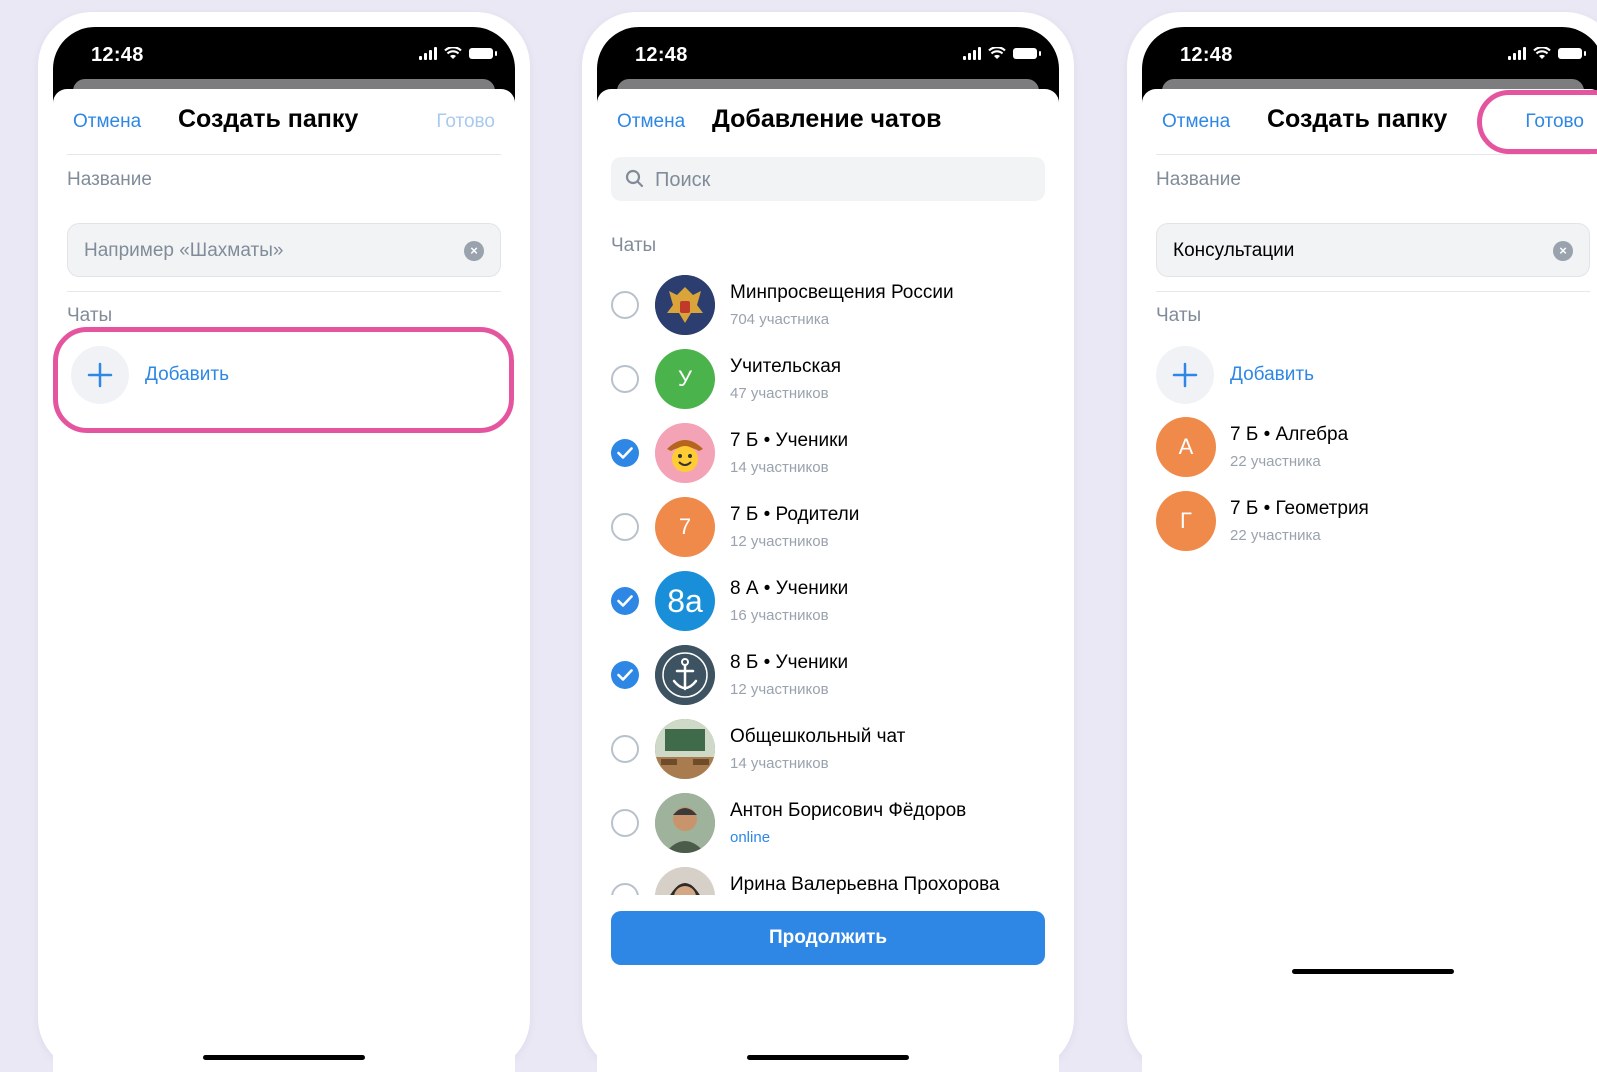 This screenshot has width=1597, height=1072. I want to click on chat-row: У Учительская 47 участников, so click(828, 380).